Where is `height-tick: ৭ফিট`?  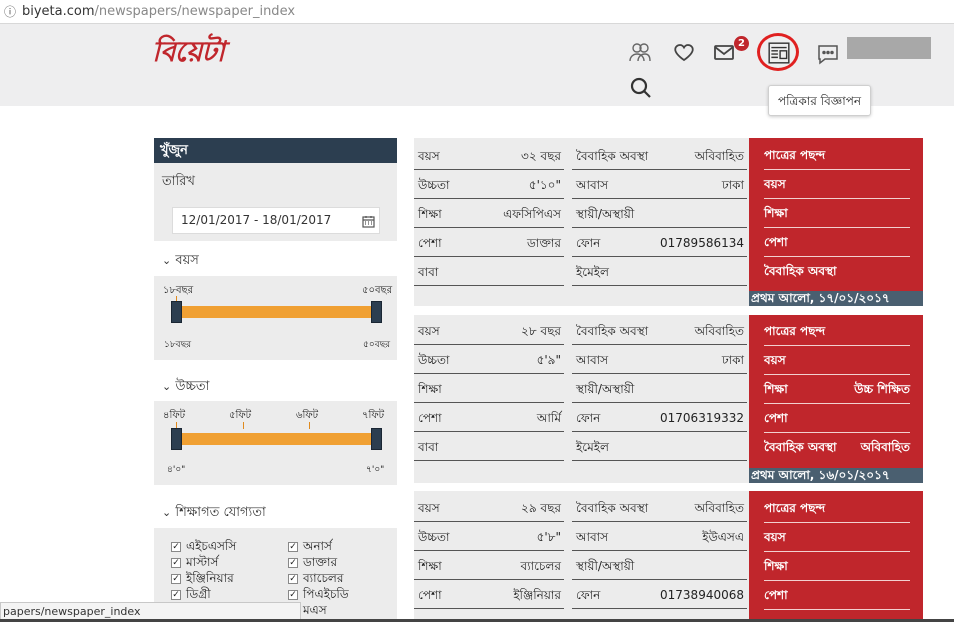 height-tick: ৭ফিট is located at coordinates (373, 415).